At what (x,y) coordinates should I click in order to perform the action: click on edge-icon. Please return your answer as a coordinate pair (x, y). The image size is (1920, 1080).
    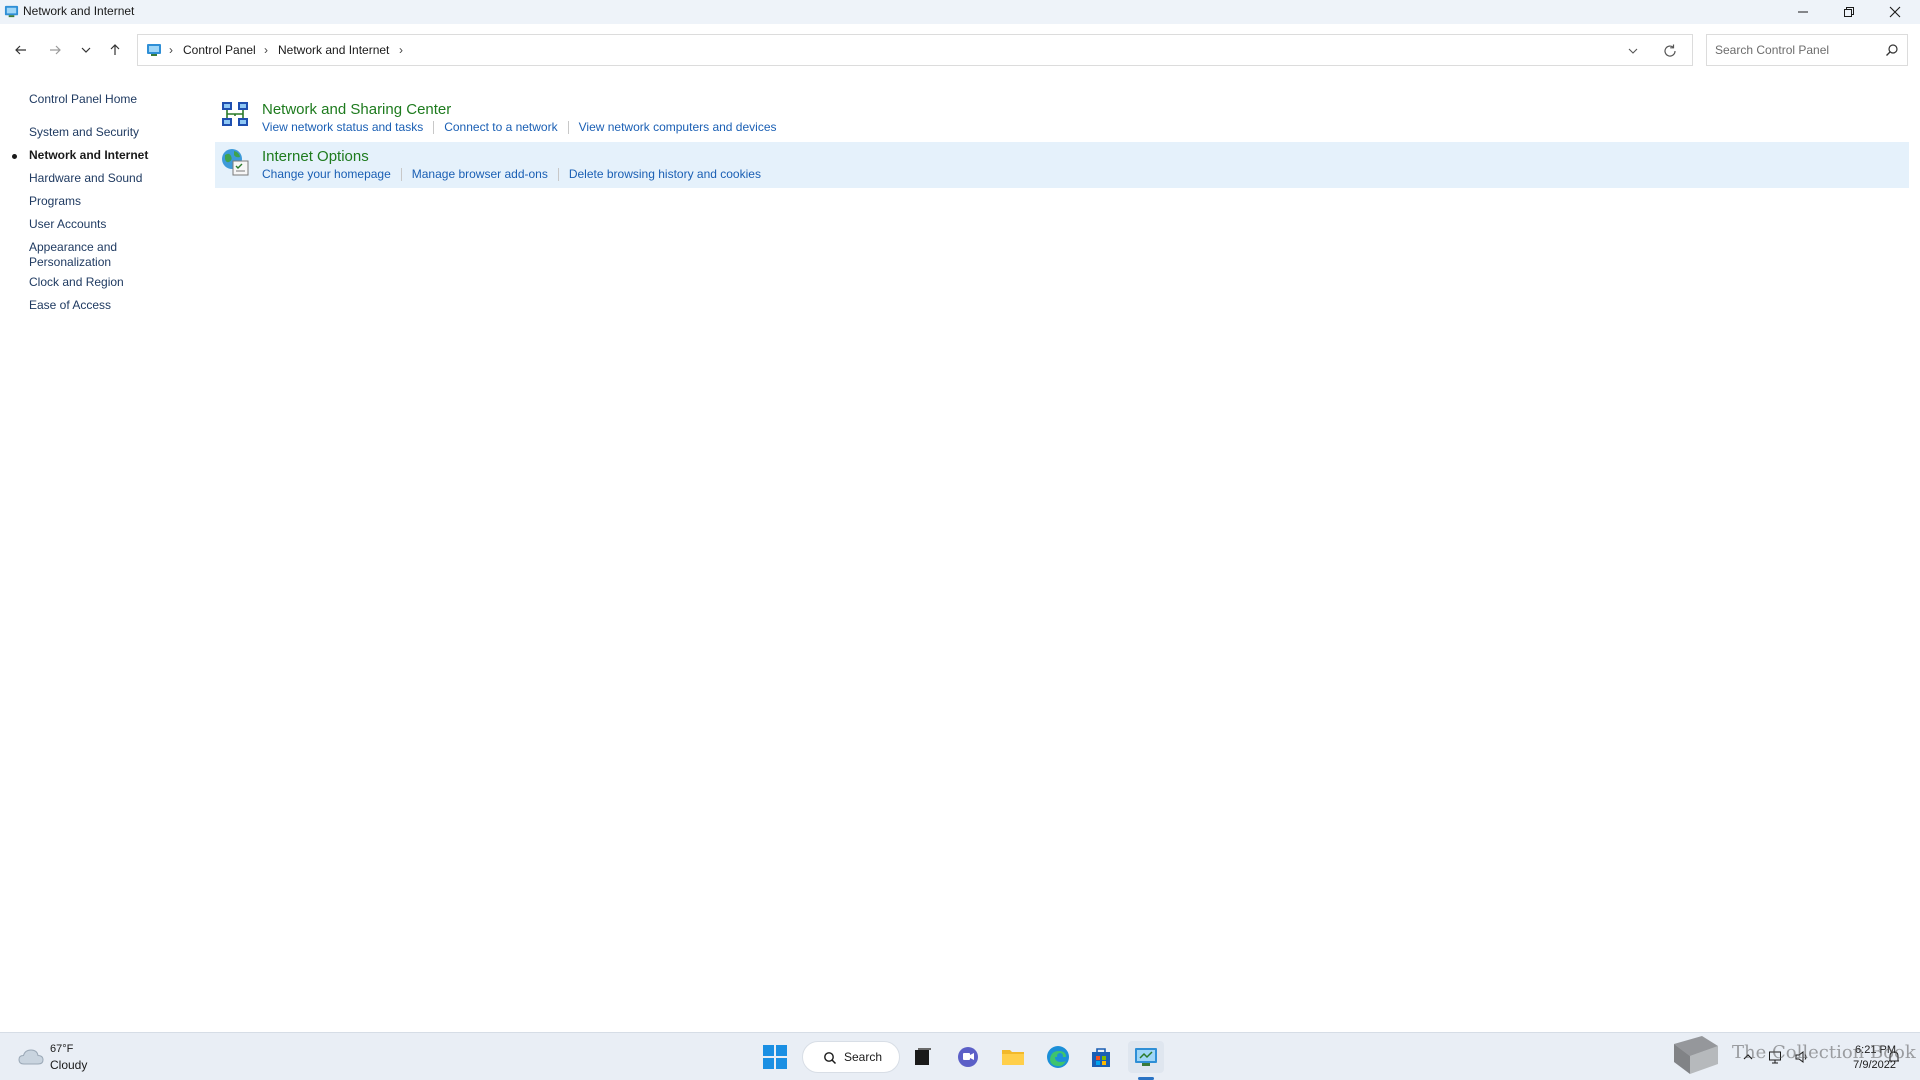
    Looking at the image, I should click on (1058, 1057).